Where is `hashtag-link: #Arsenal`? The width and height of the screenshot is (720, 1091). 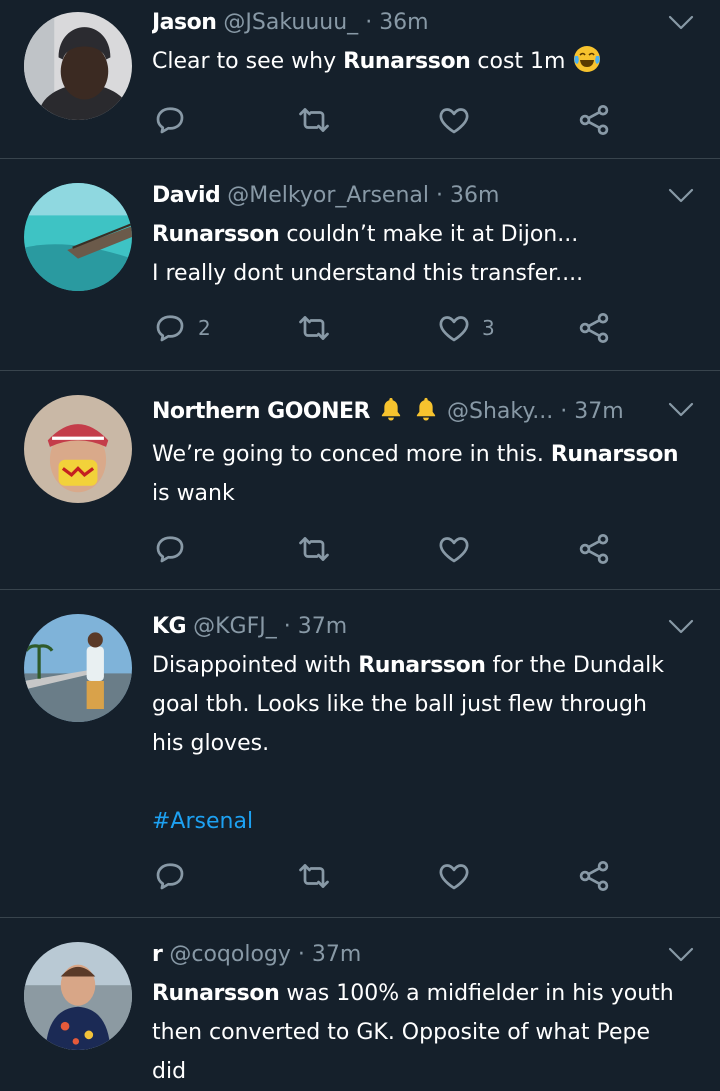 hashtag-link: #Arsenal is located at coordinates (418, 821).